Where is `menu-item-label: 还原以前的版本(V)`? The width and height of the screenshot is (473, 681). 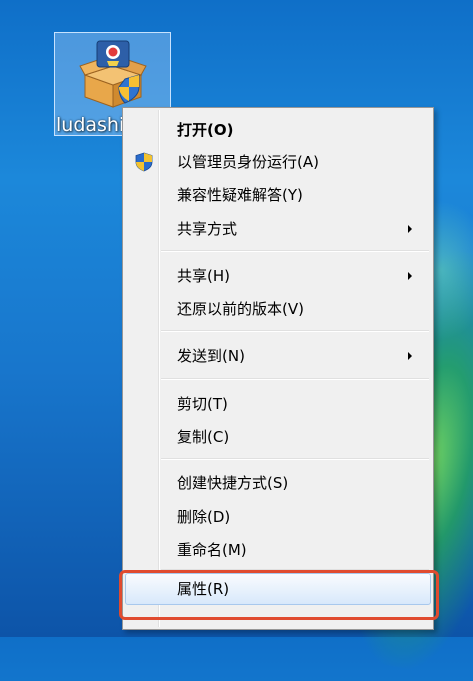
menu-item-label: 还原以前的版本(V) is located at coordinates (240, 309).